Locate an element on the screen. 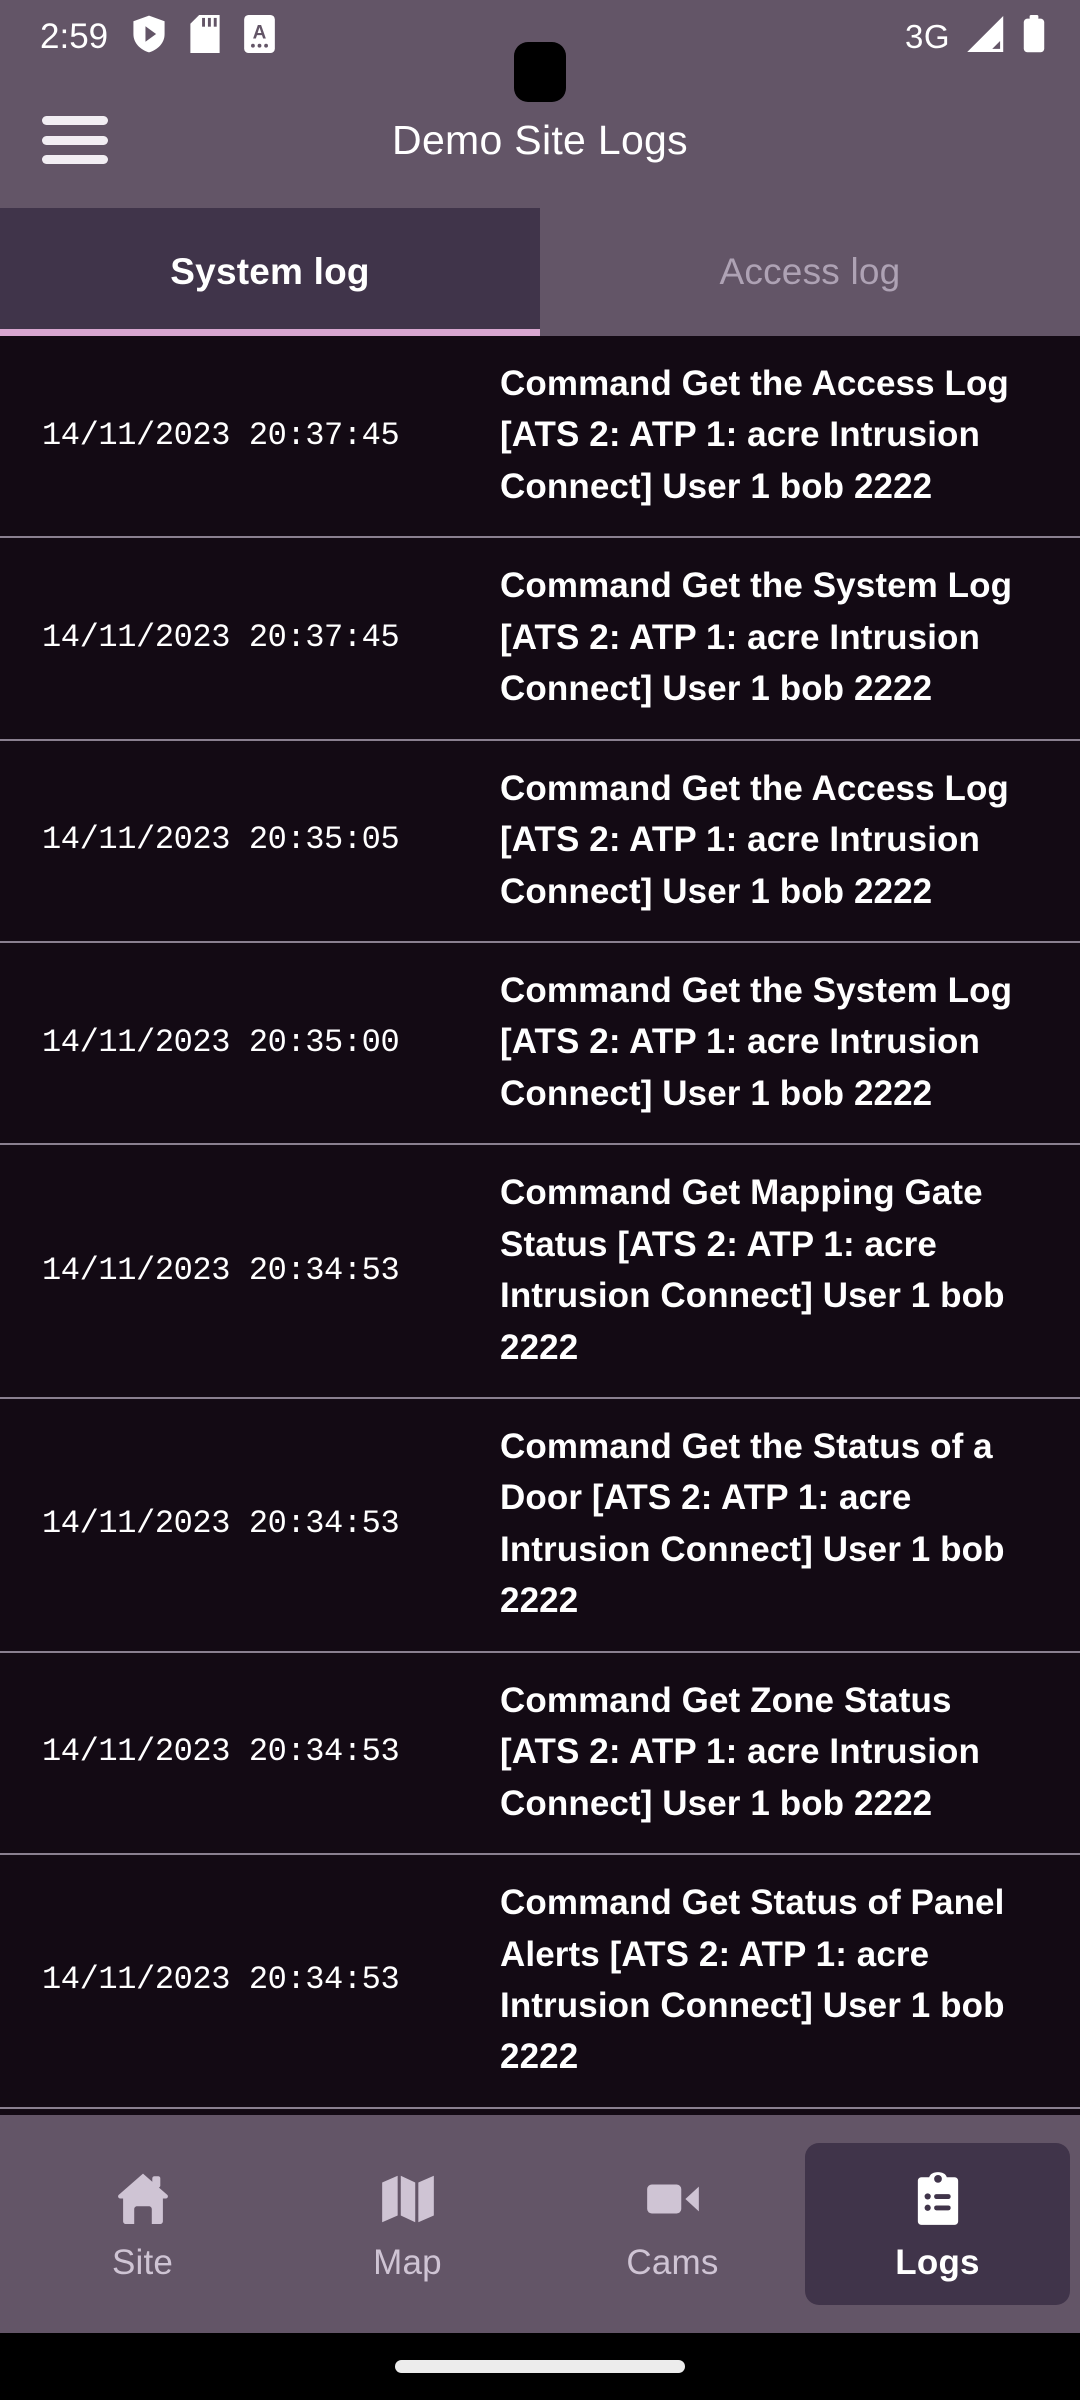 The image size is (1080, 2400). nav-item-cams-label: Cams is located at coordinates (672, 2262).